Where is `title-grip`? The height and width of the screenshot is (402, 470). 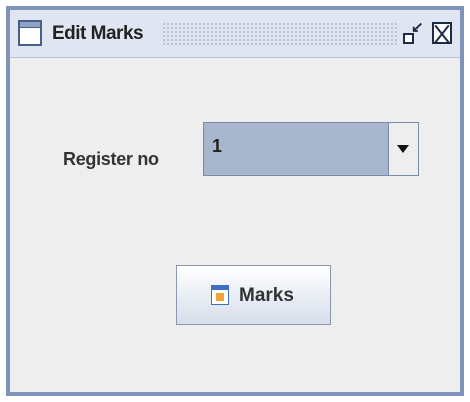 title-grip is located at coordinates (280, 34).